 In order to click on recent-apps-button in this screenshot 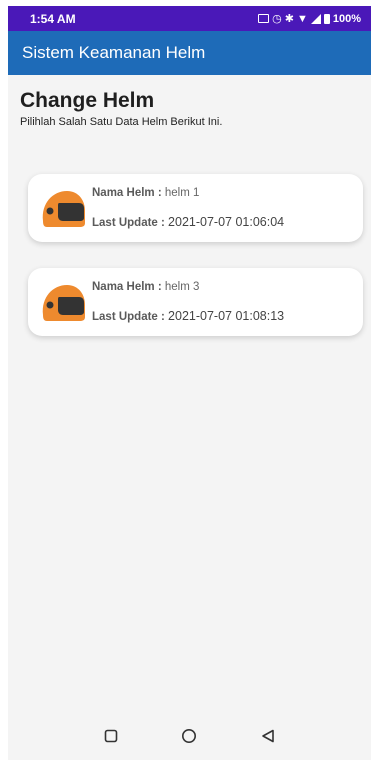, I will do `click(111, 736)`.